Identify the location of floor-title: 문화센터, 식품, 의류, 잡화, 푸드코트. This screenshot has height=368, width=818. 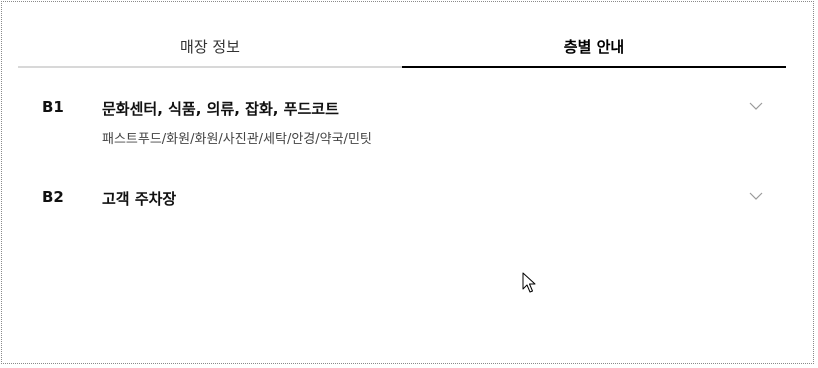
(220, 109).